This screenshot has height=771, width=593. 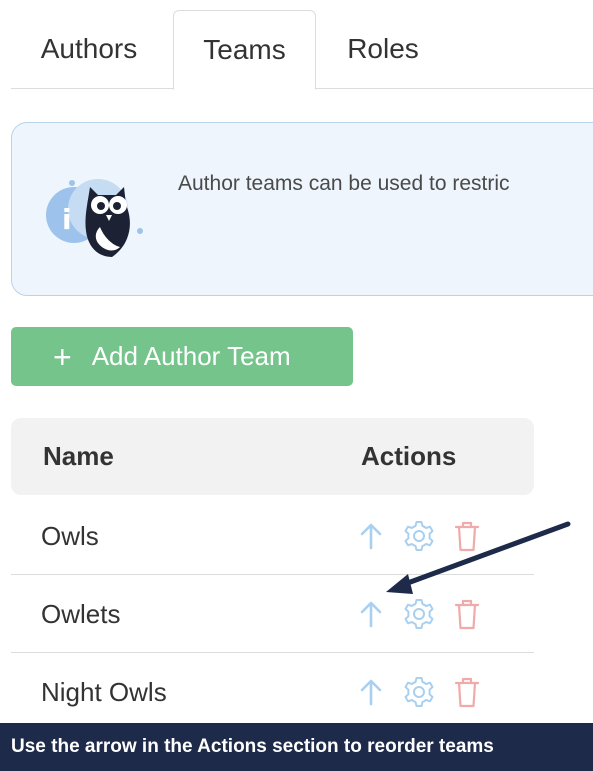 What do you see at coordinates (70, 536) in the screenshot?
I see `team-name: Owls` at bounding box center [70, 536].